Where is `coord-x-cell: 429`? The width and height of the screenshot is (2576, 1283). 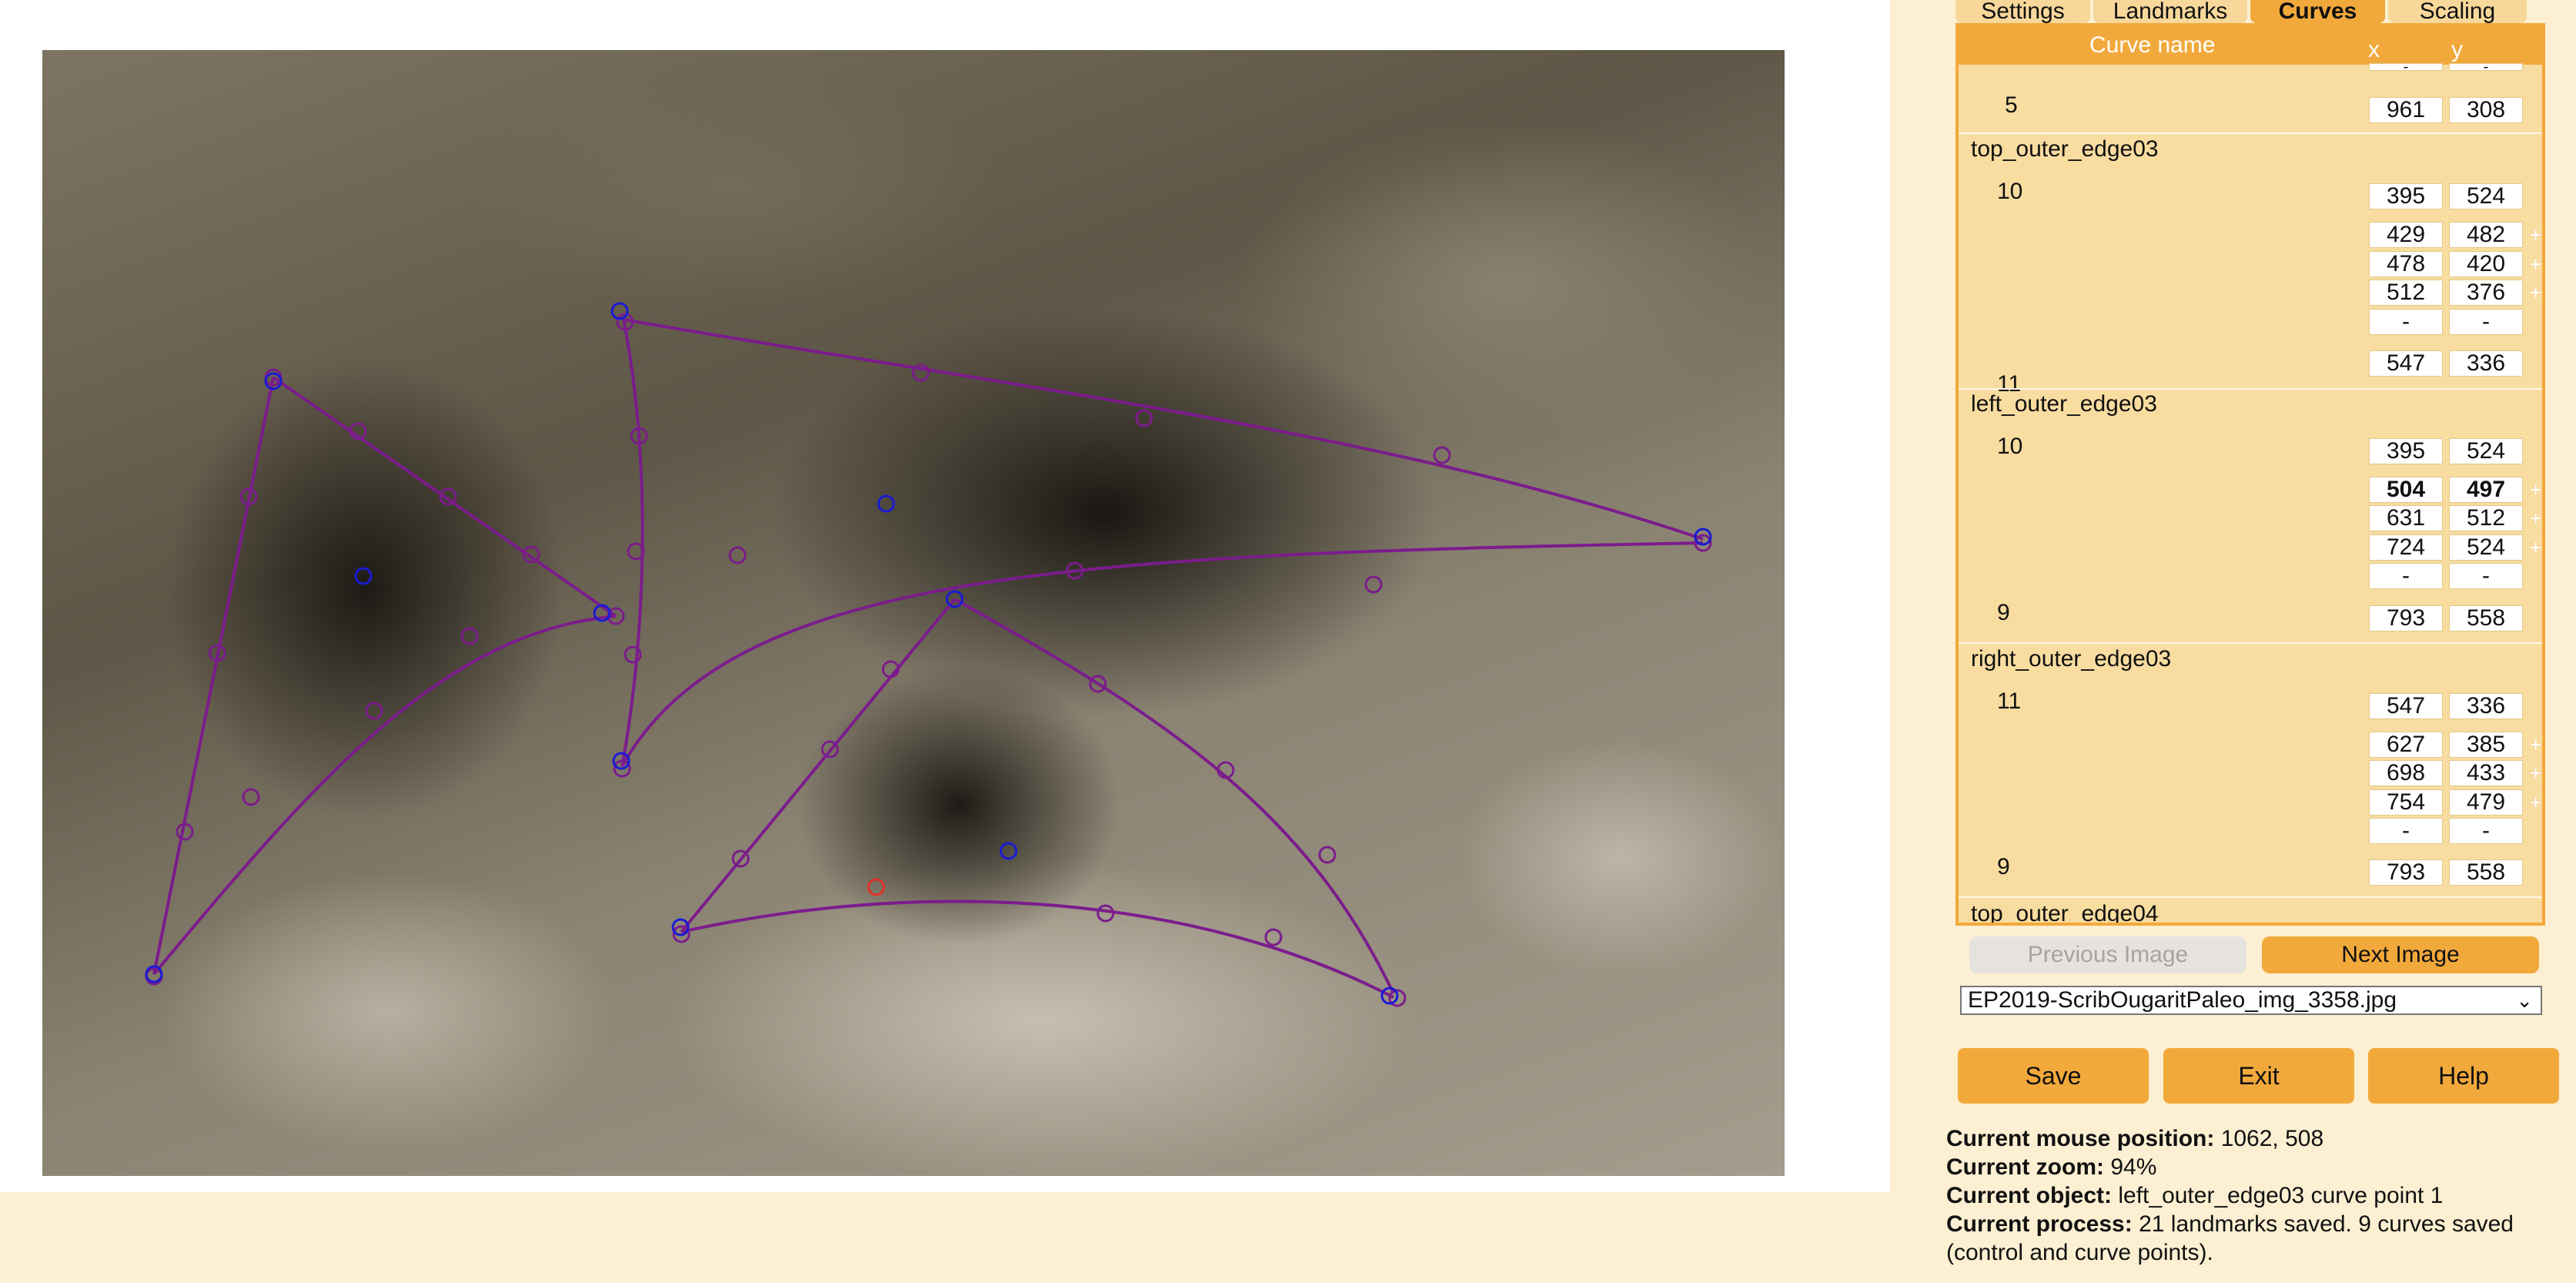 coord-x-cell: 429 is located at coordinates (2406, 235).